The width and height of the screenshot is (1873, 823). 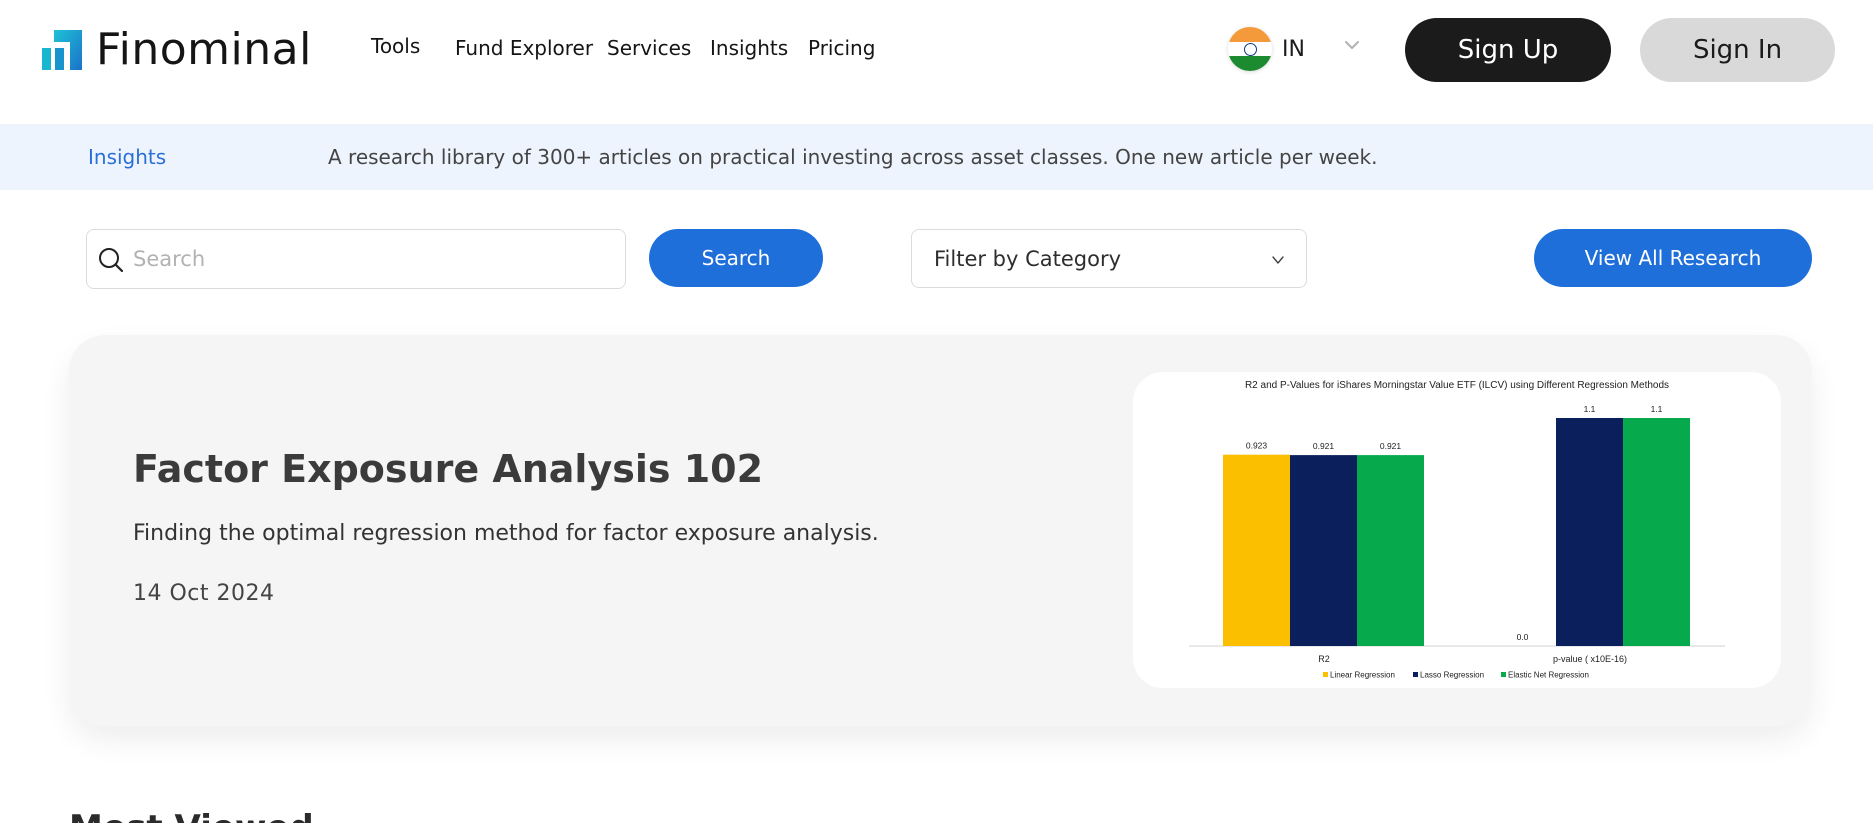 What do you see at coordinates (1391, 446) in the screenshot?
I see `chart-data-label-0-2: 0.921` at bounding box center [1391, 446].